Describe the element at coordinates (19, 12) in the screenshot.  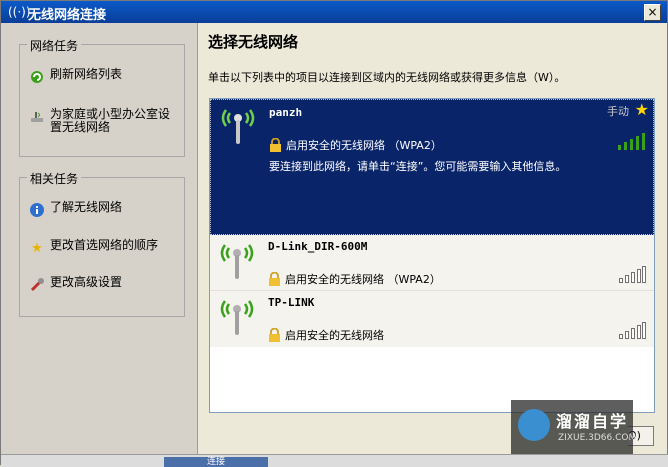
I see `wireless-icon: ((·))` at that location.